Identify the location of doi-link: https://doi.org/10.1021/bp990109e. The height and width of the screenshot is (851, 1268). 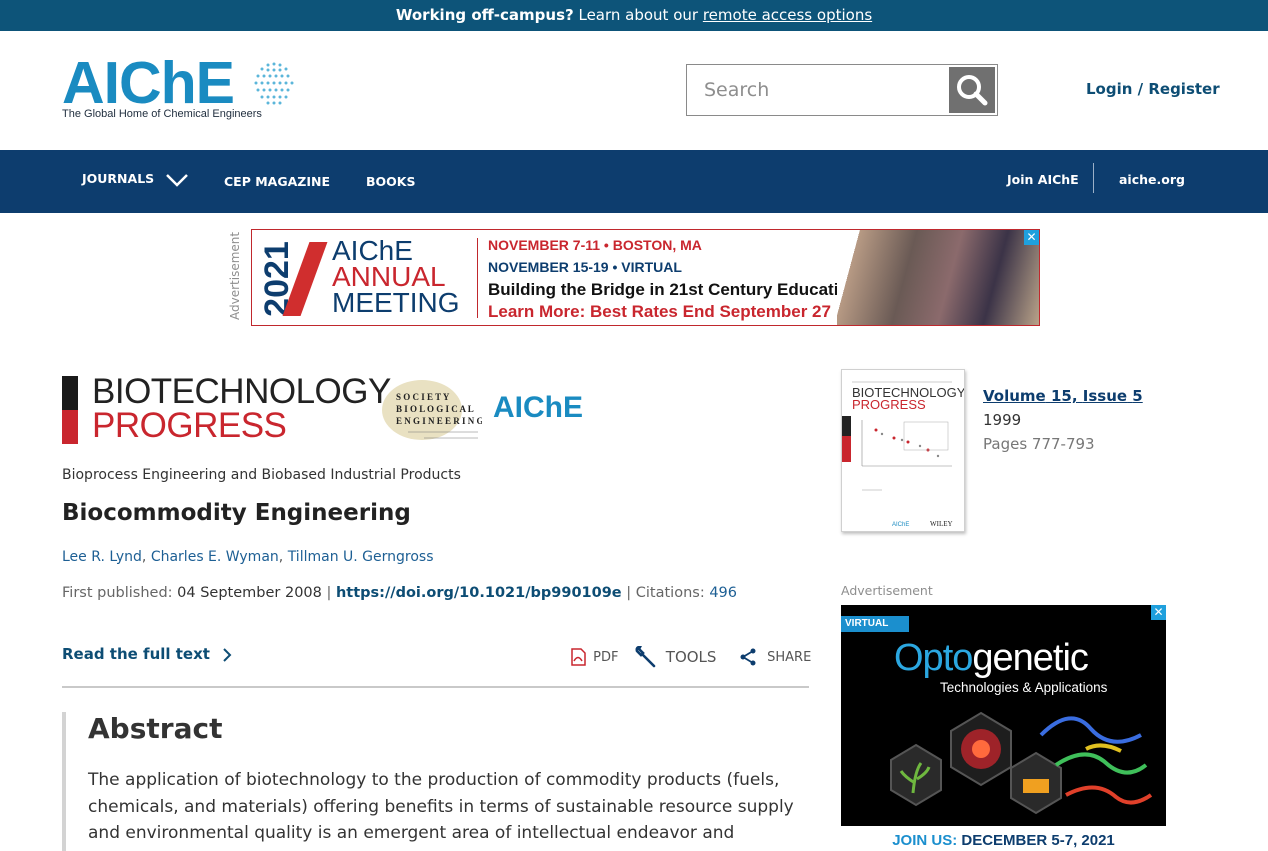
(479, 593).